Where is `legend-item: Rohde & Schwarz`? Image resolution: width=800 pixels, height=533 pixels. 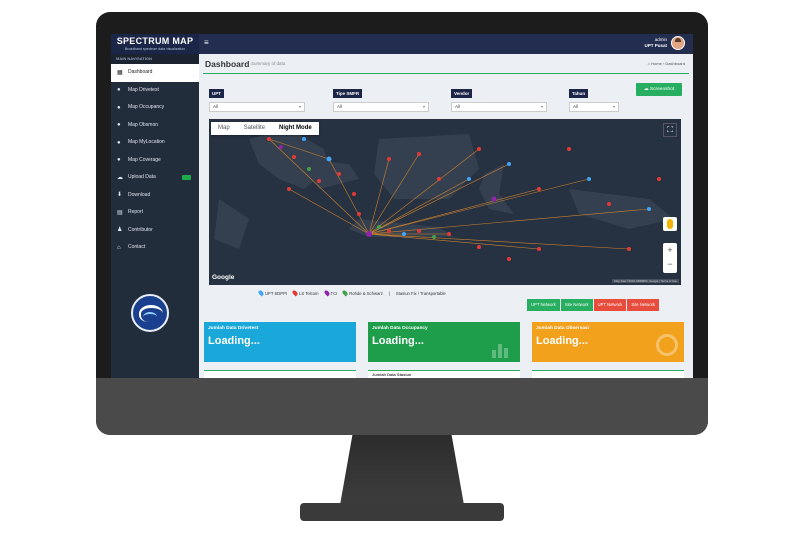
legend-item: Rohde & Schwarz is located at coordinates (362, 293).